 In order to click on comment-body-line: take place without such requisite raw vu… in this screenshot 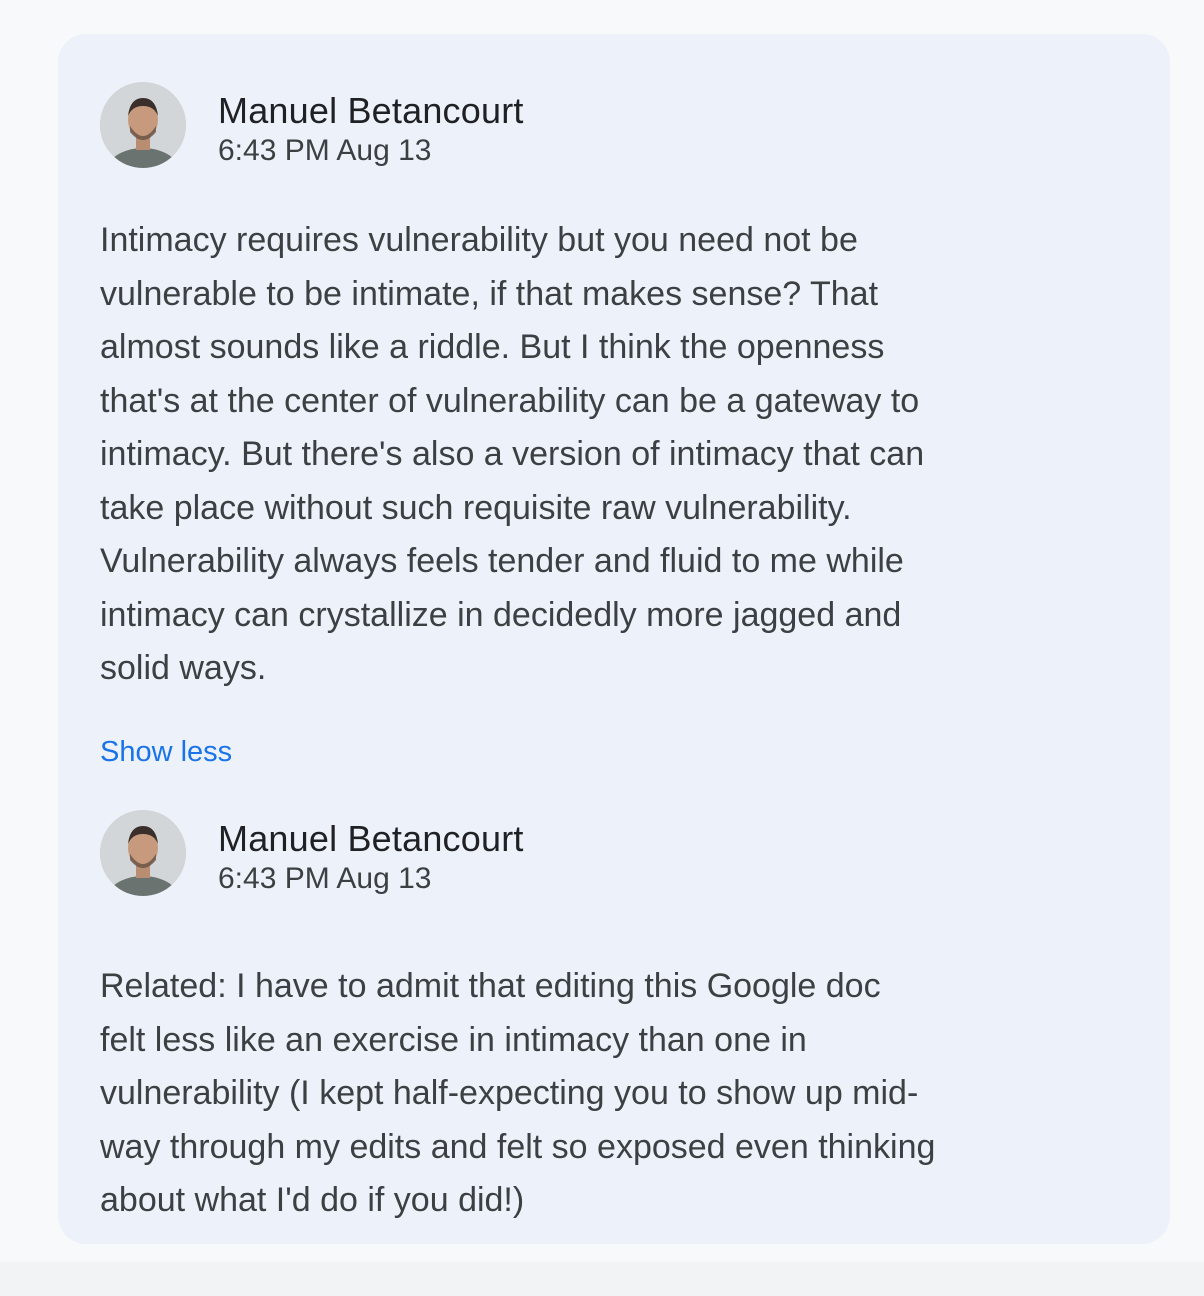, I will do `click(476, 507)`.